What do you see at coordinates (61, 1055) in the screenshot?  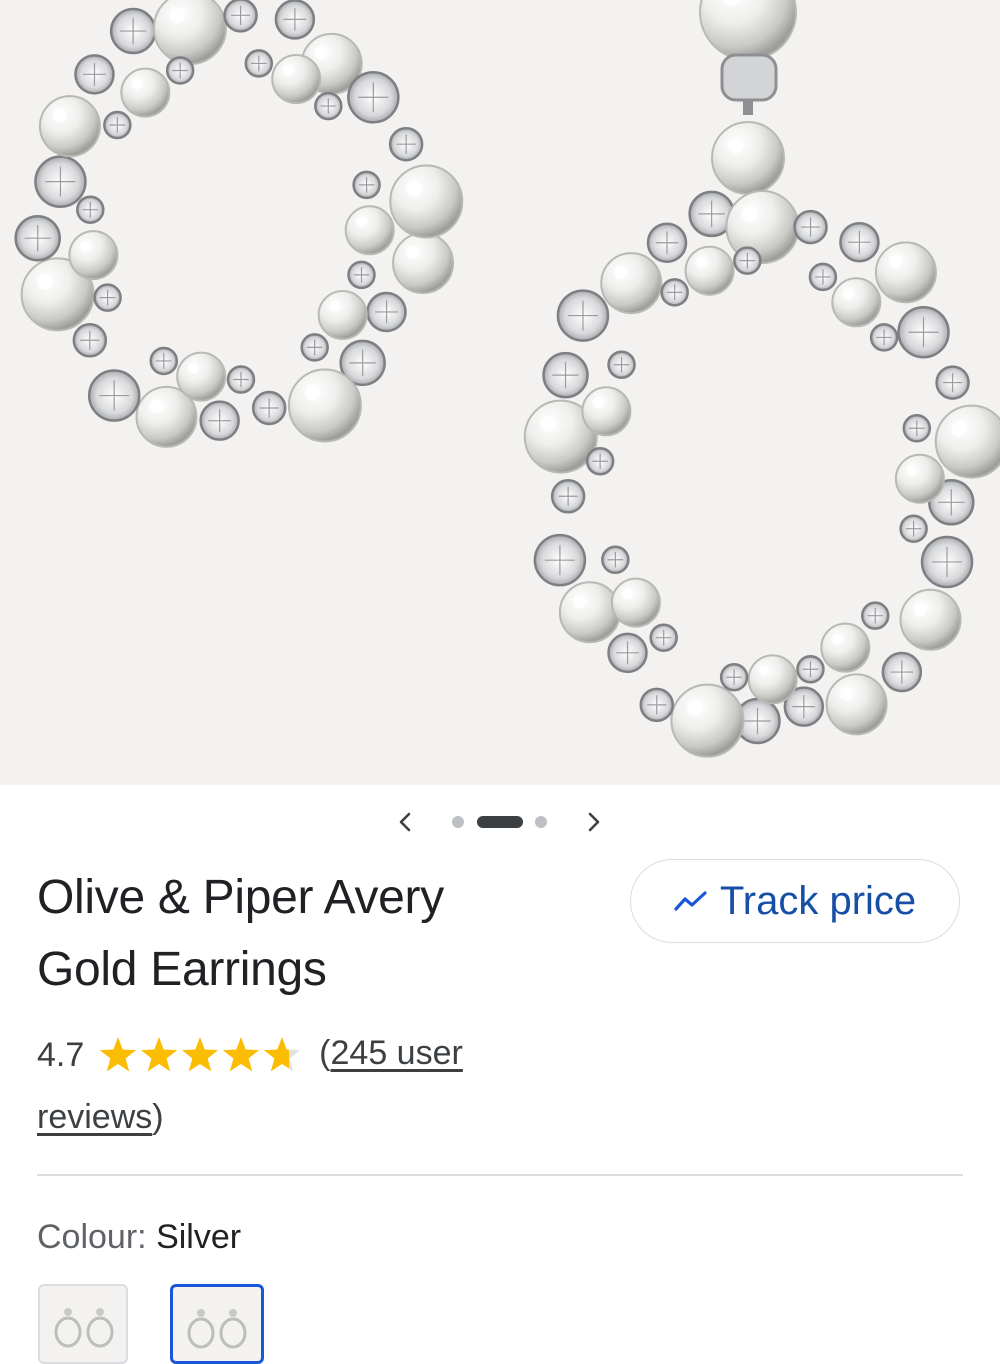 I see `rating-value: 4.7` at bounding box center [61, 1055].